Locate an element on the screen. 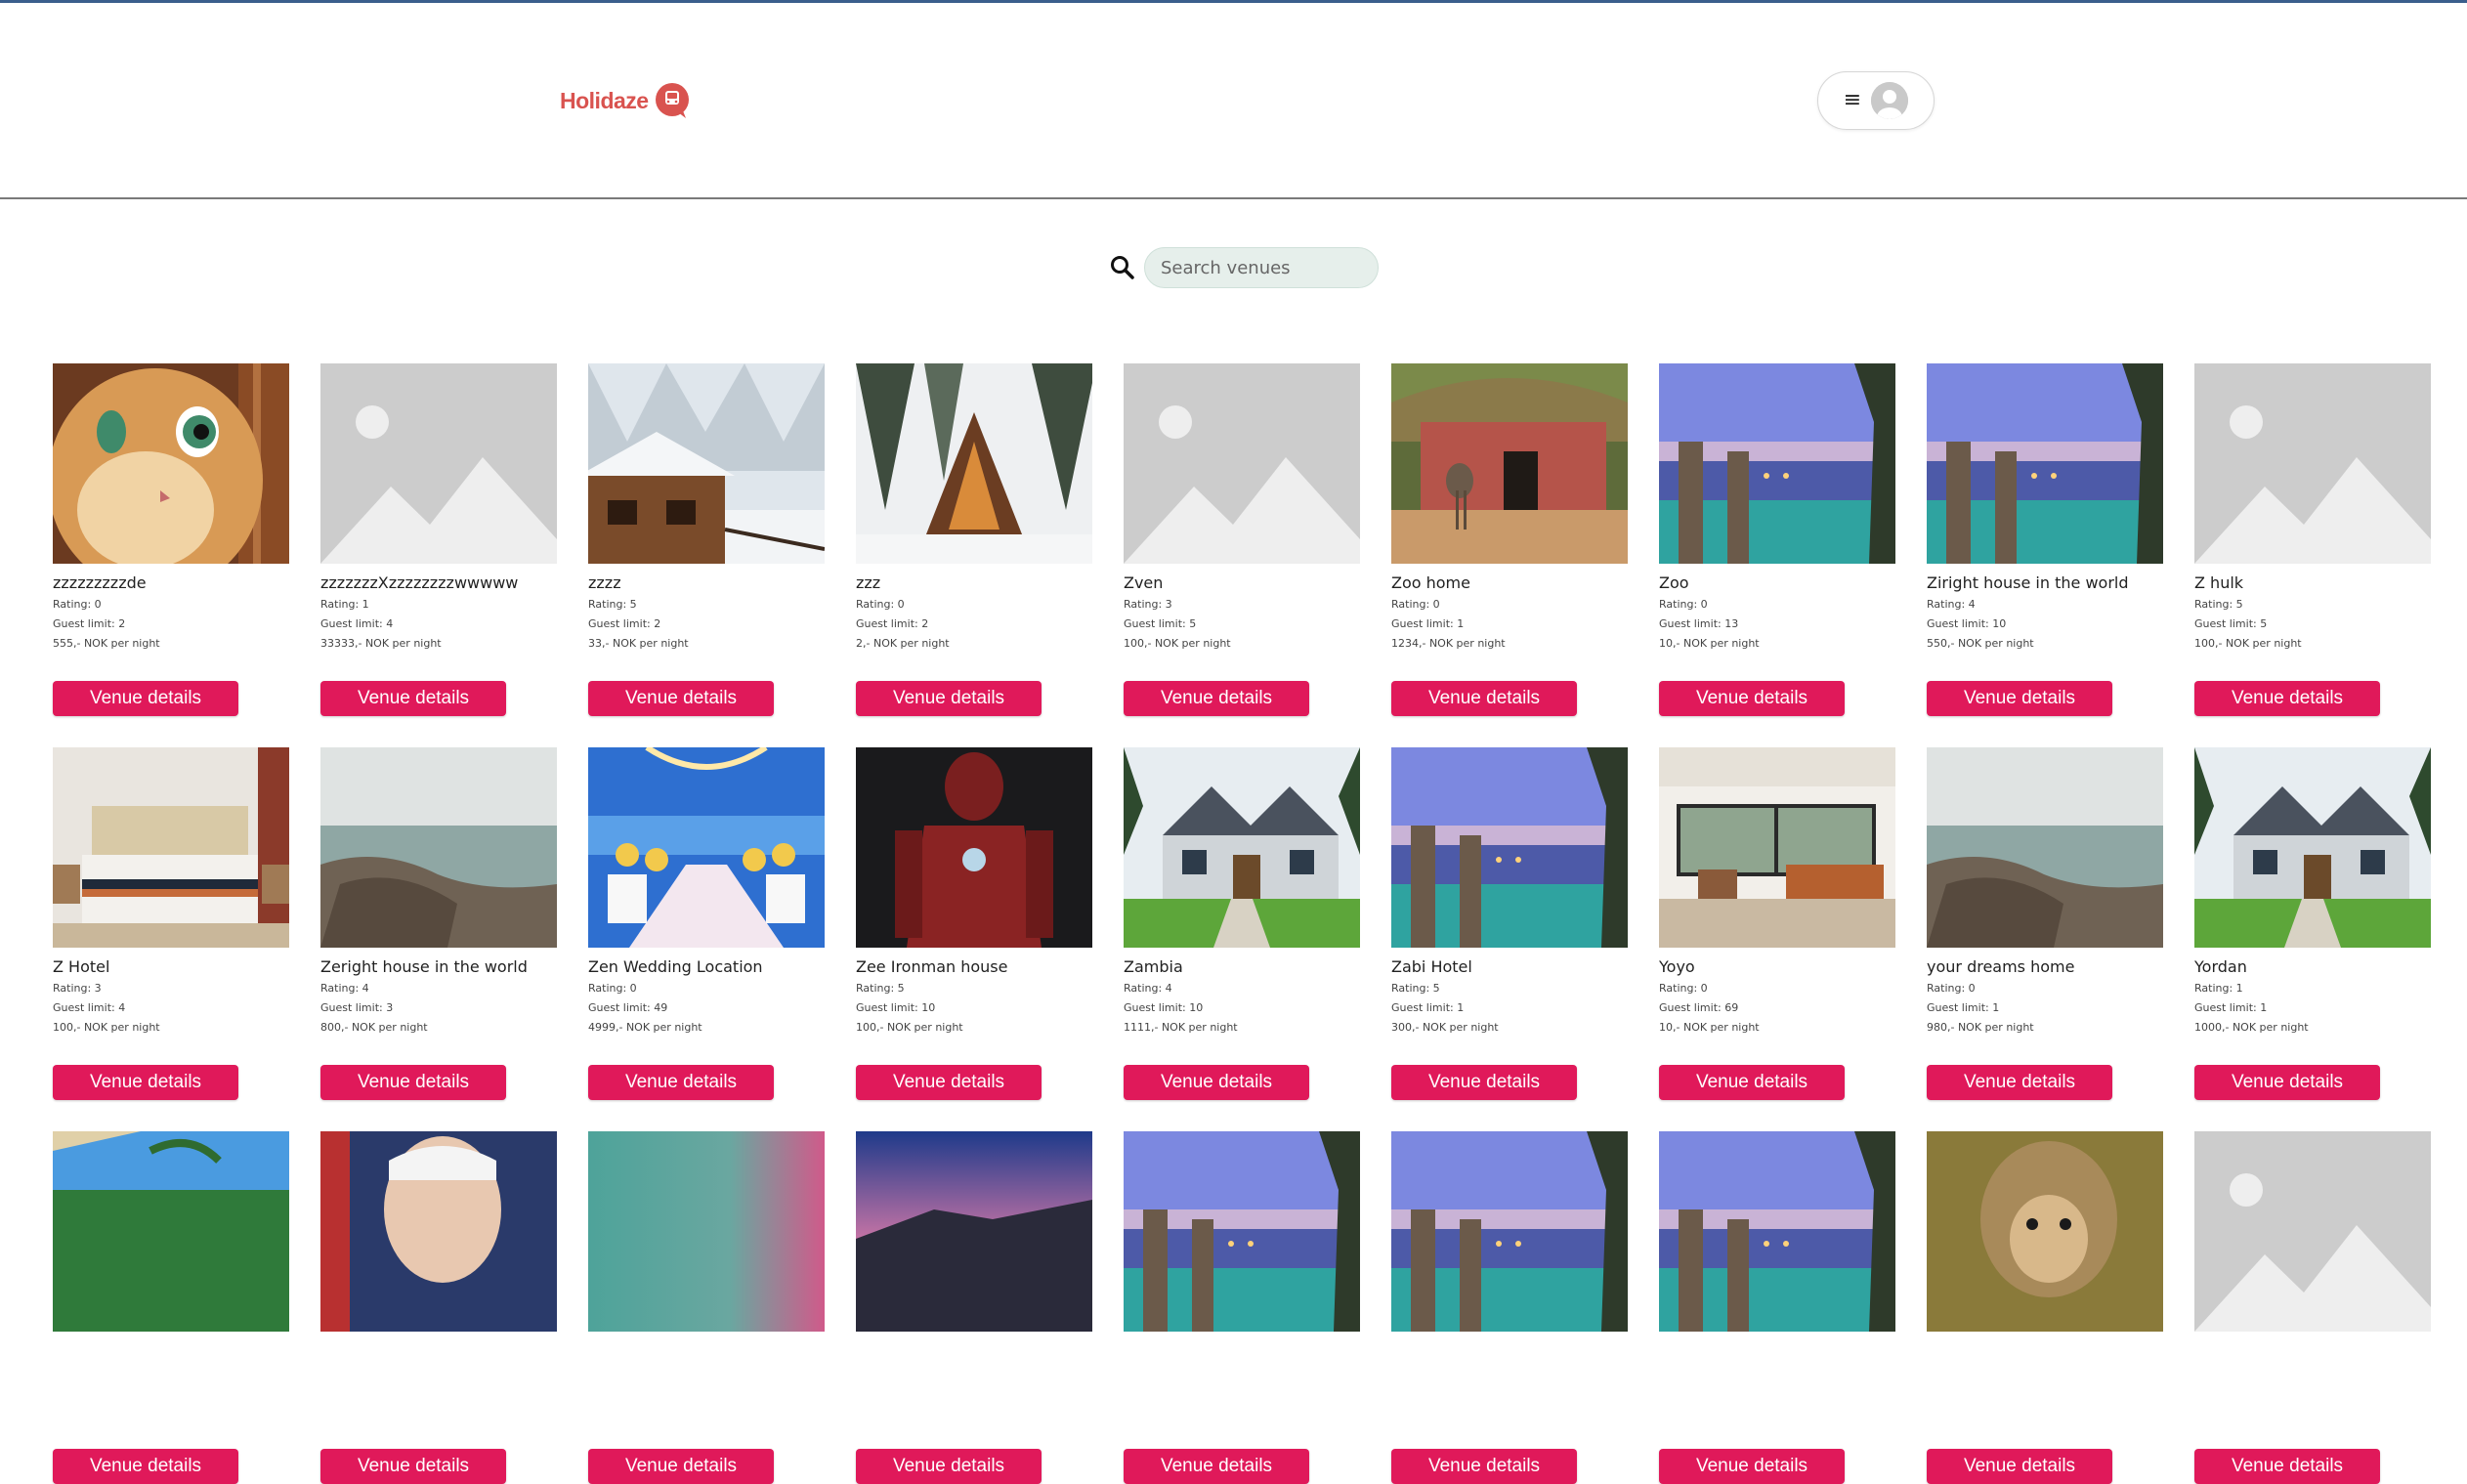 The image size is (2467, 1484). venue-rating: Rating: 3 is located at coordinates (77, 988).